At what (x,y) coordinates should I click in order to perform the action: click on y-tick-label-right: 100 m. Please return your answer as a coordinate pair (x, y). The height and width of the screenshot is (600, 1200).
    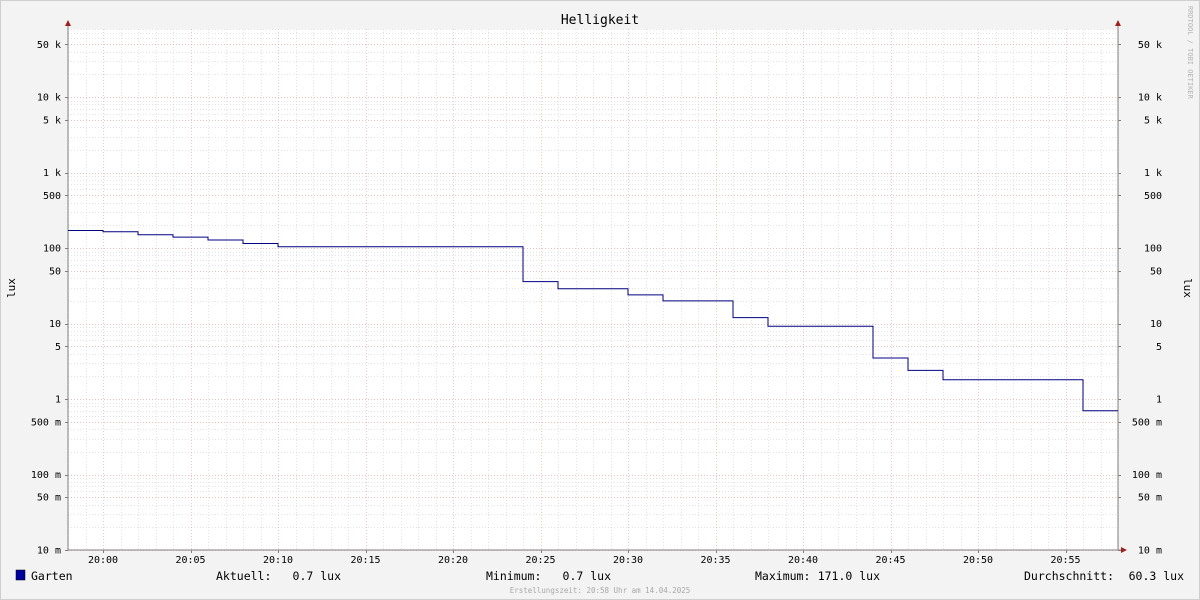
    Looking at the image, I should click on (1147, 475).